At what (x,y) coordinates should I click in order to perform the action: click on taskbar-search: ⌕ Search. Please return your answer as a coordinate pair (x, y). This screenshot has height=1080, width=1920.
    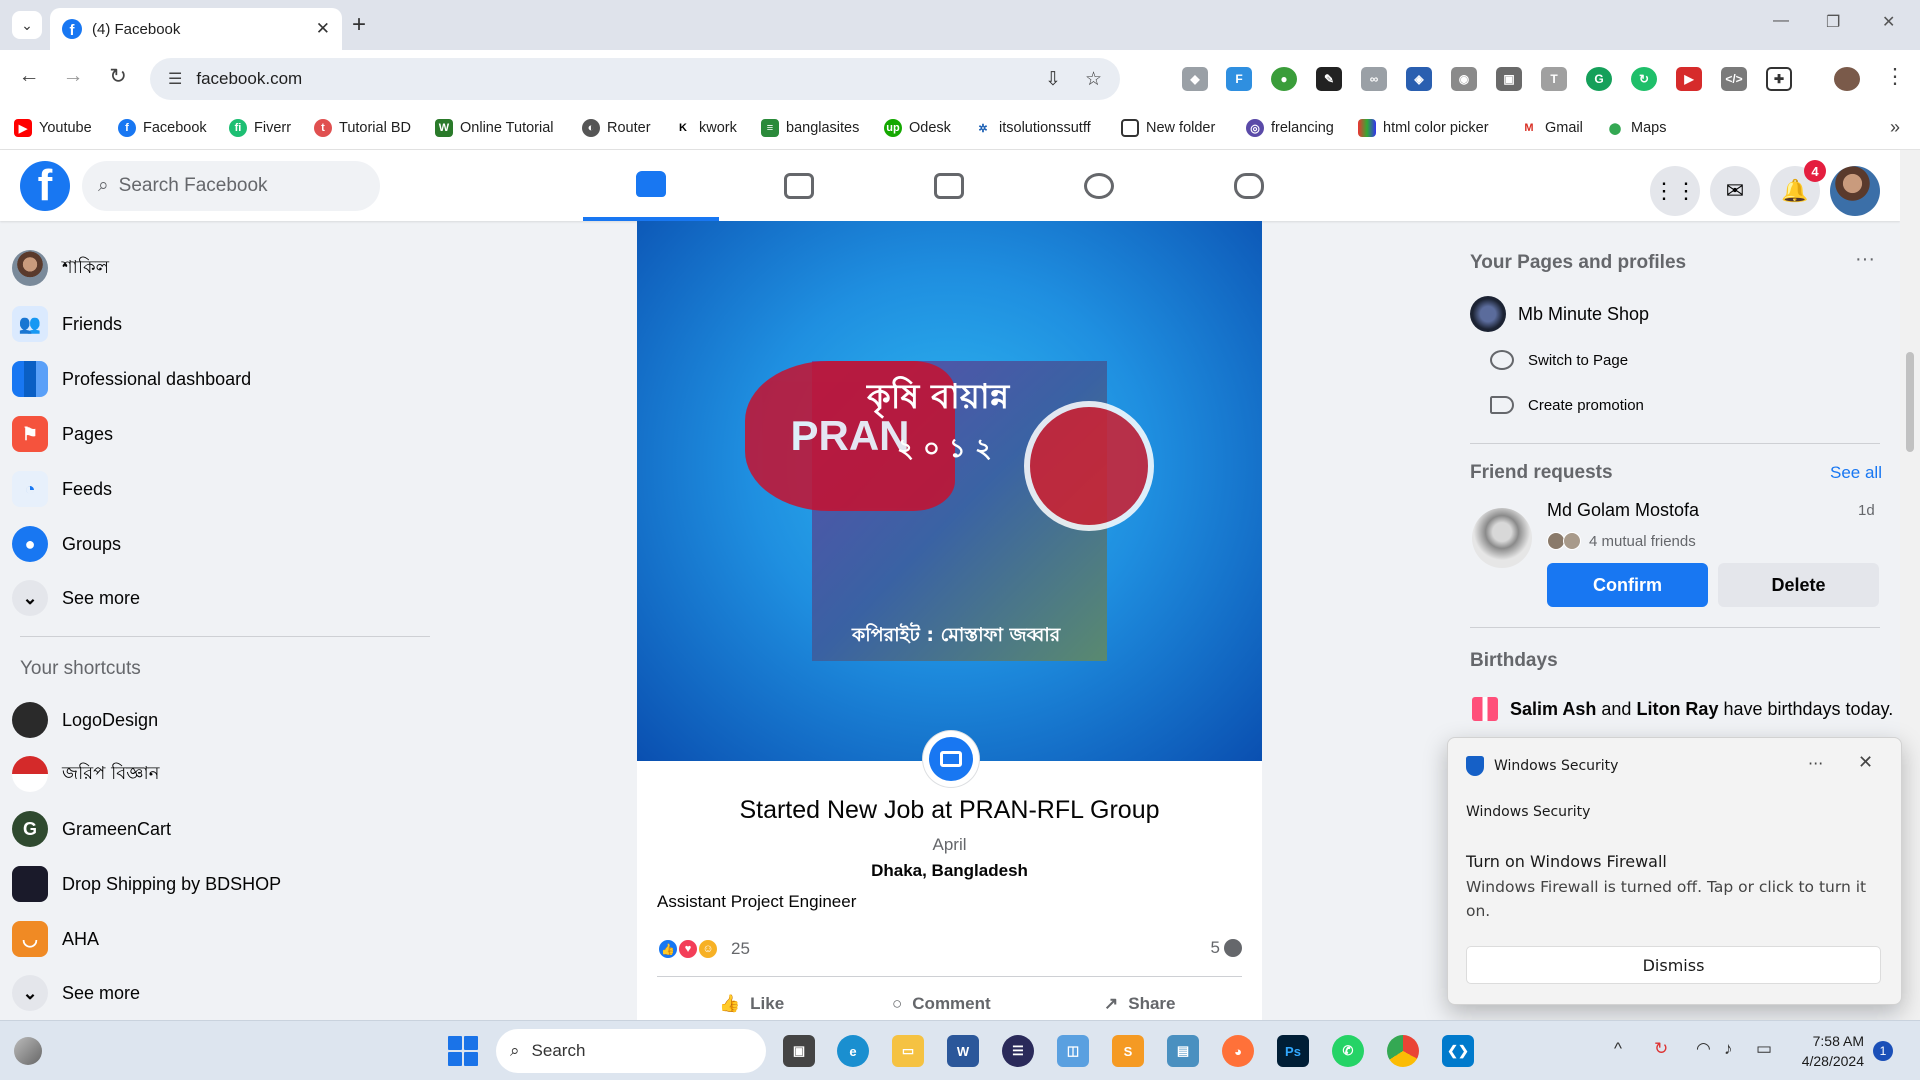
    Looking at the image, I should click on (631, 1051).